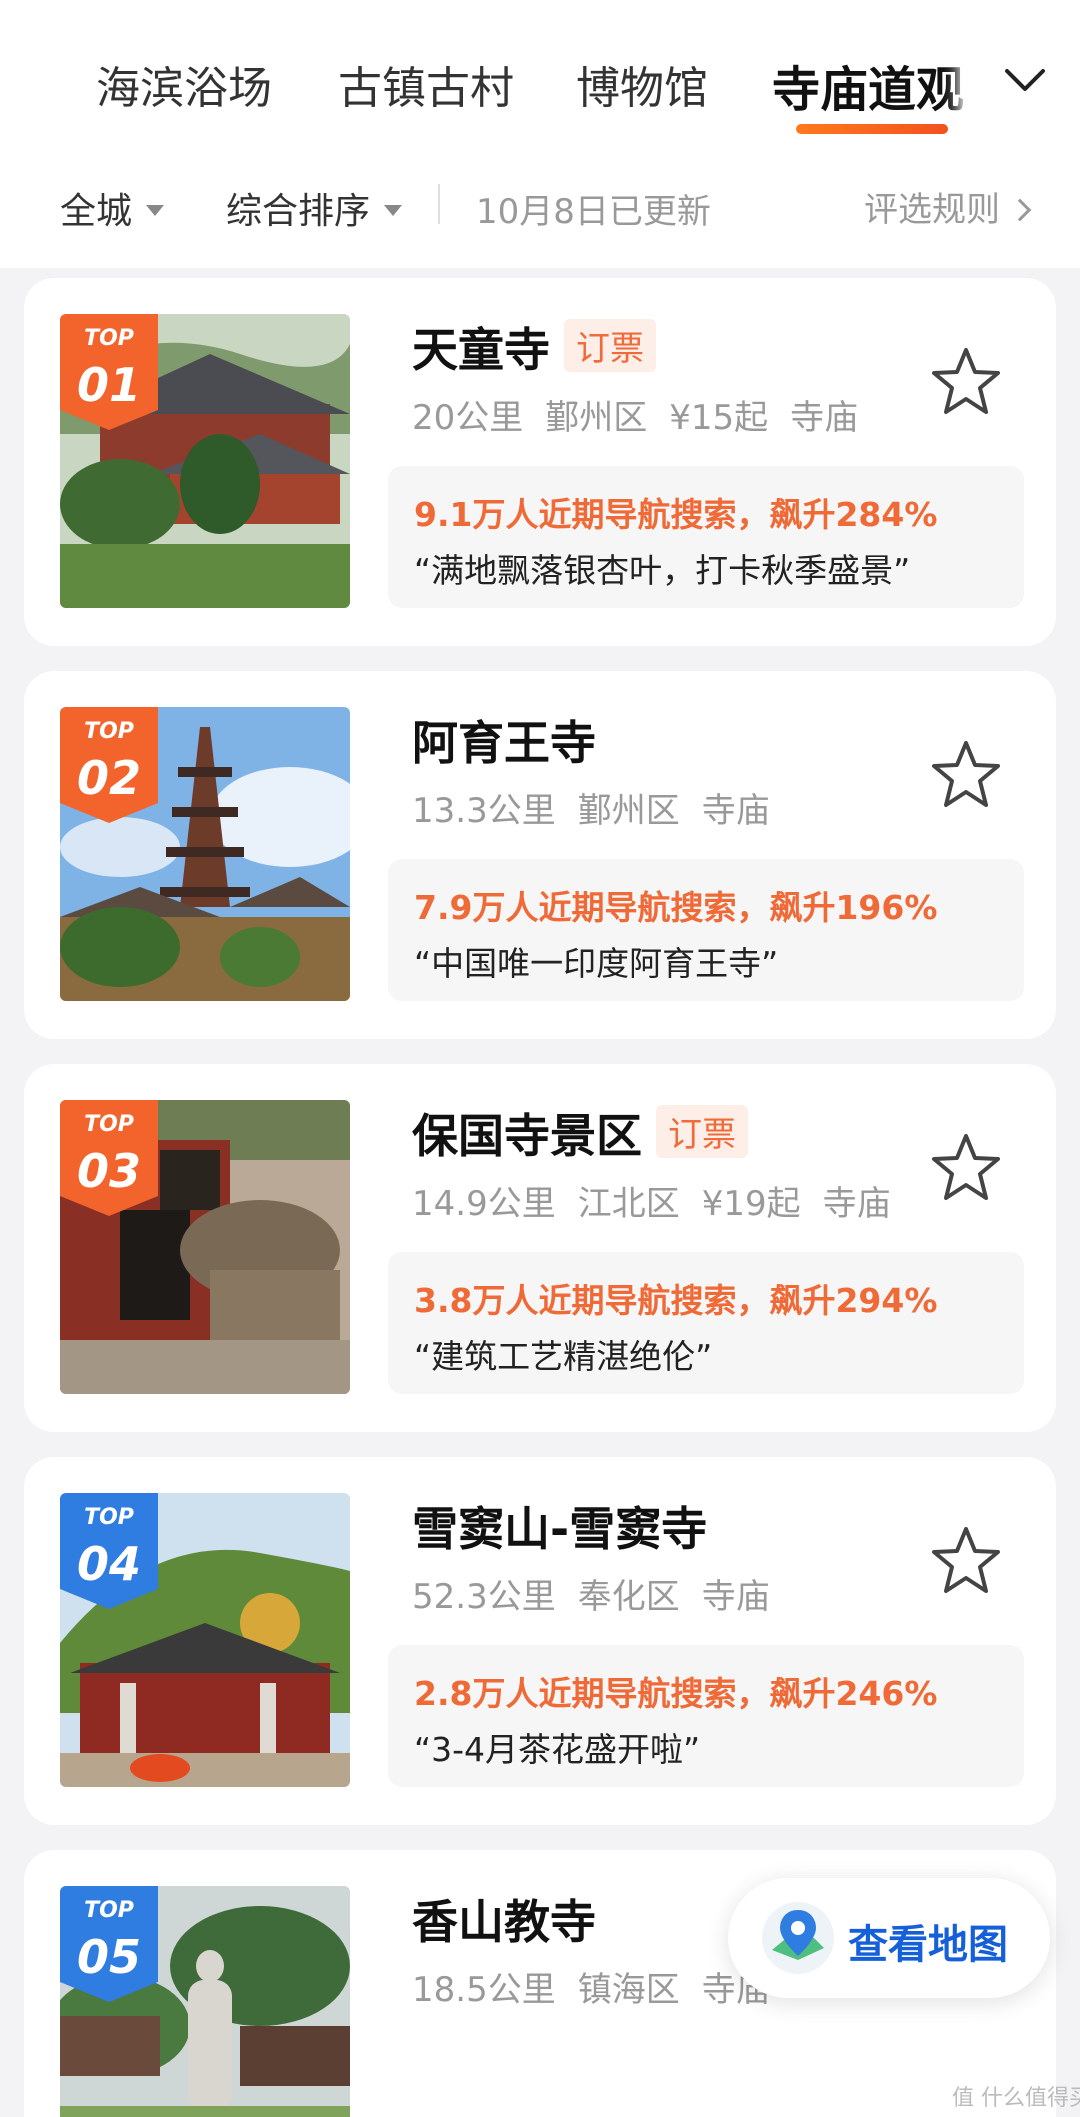  Describe the element at coordinates (108, 1957) in the screenshot. I see `badge-rank-number: 05` at that location.